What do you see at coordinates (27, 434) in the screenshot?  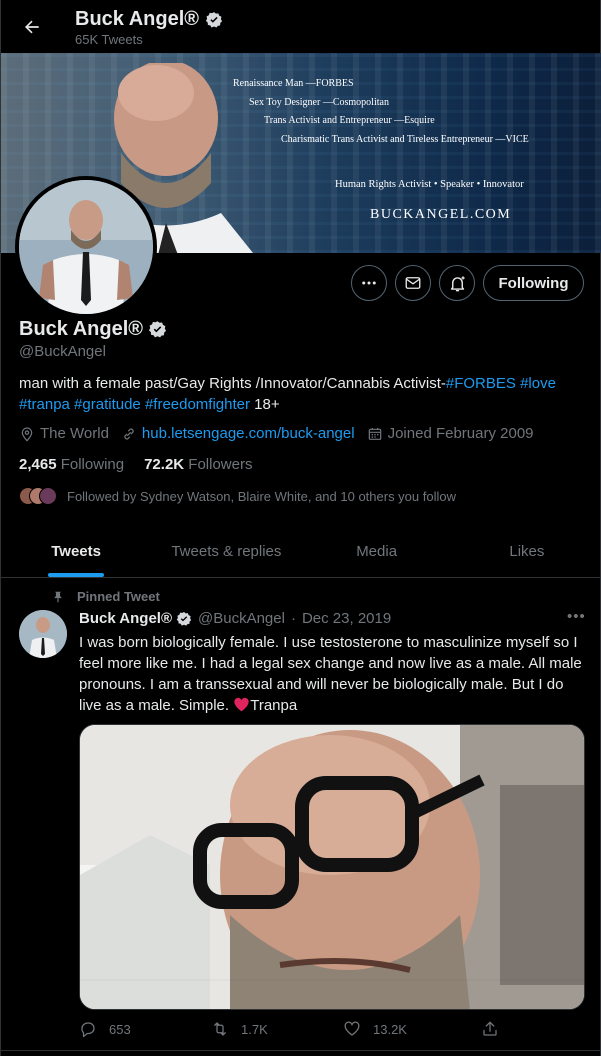 I see `location-icon` at bounding box center [27, 434].